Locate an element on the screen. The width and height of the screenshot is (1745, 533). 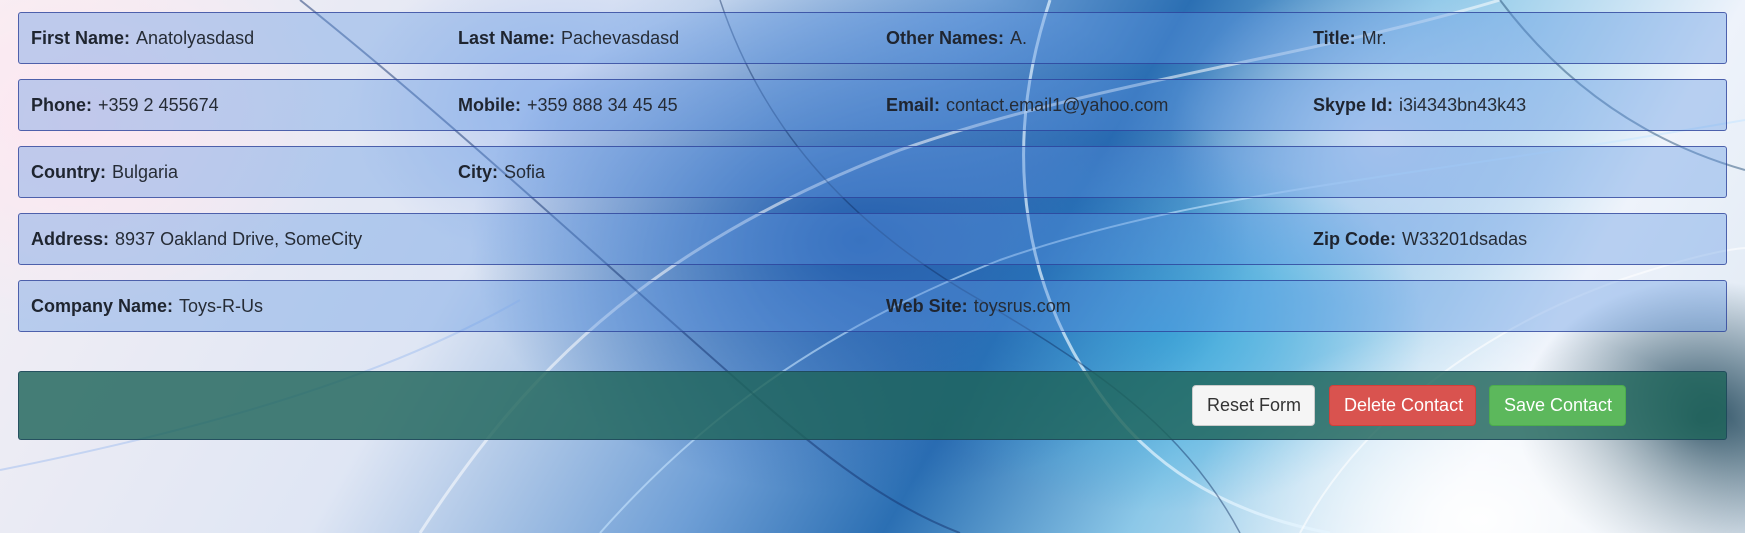
skype-field: Skype Id: i3i4343bn43k43 is located at coordinates (1419, 105).